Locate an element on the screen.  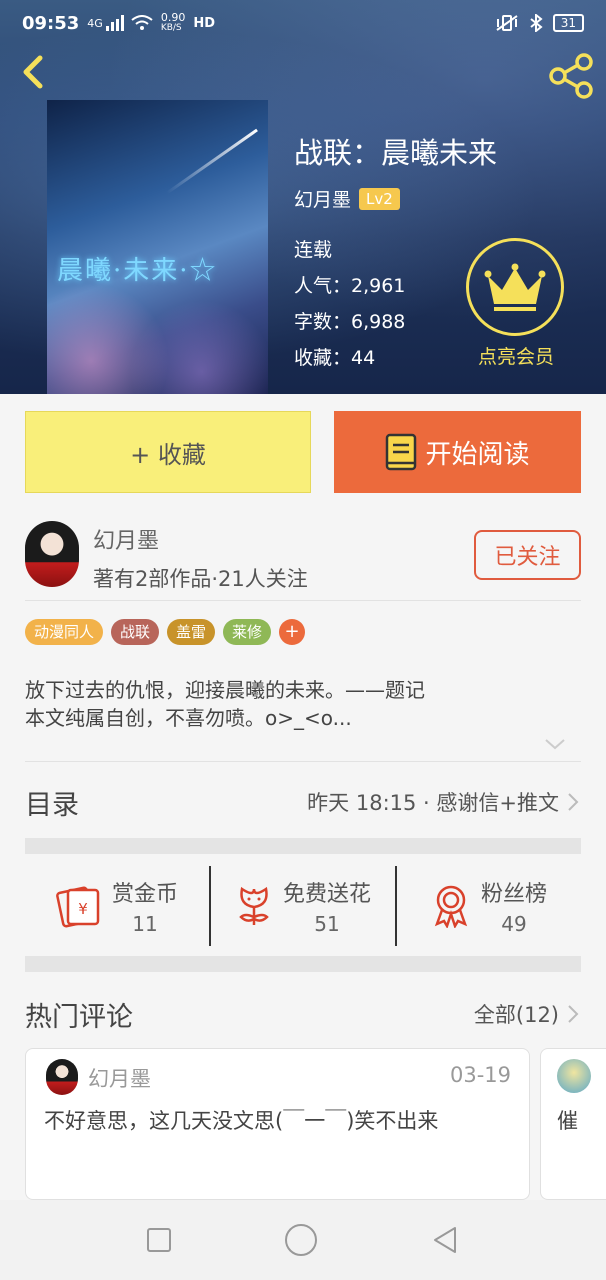
book-status: 连载 is located at coordinates (313, 250).